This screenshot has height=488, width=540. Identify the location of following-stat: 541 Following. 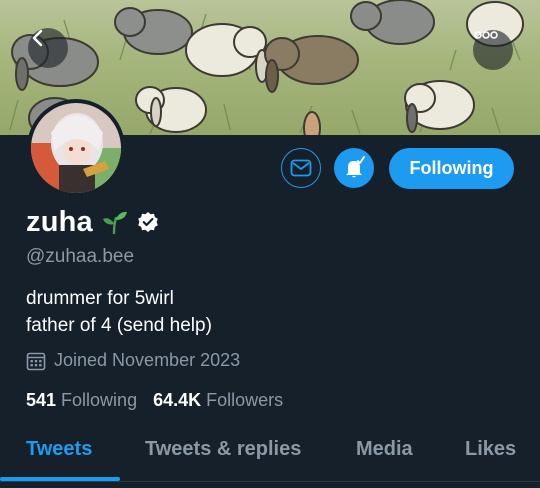
(81, 400).